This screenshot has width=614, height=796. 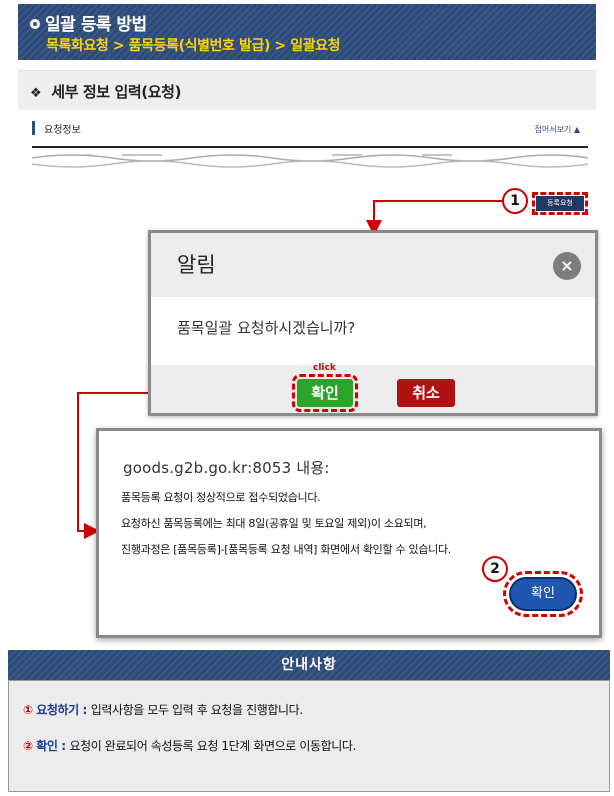 I want to click on alert-header: 알림 ×, so click(x=373, y=265).